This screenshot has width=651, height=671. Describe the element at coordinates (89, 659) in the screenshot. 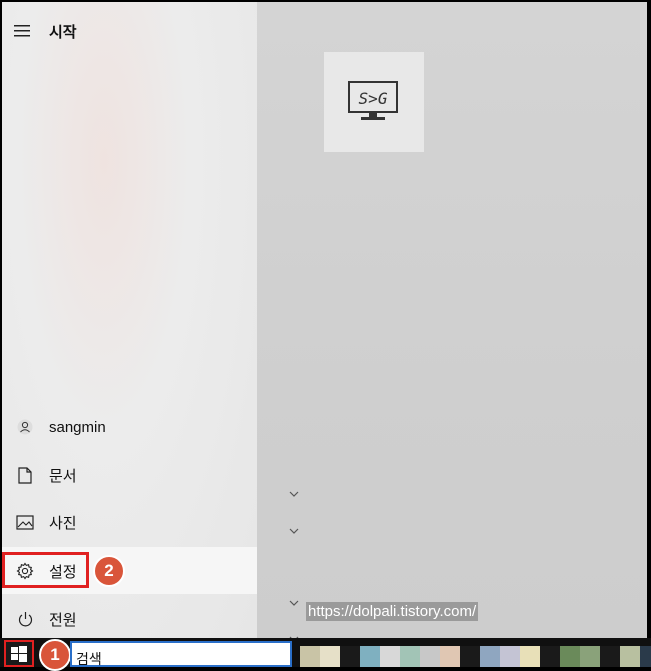

I see `search-placeholder: 검색` at that location.